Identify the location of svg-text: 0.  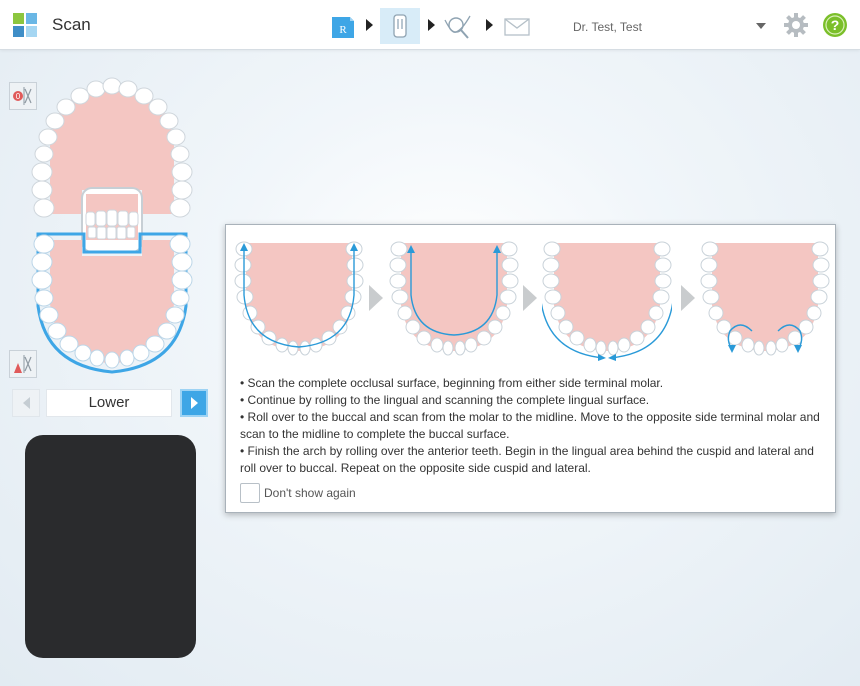
(18, 96).